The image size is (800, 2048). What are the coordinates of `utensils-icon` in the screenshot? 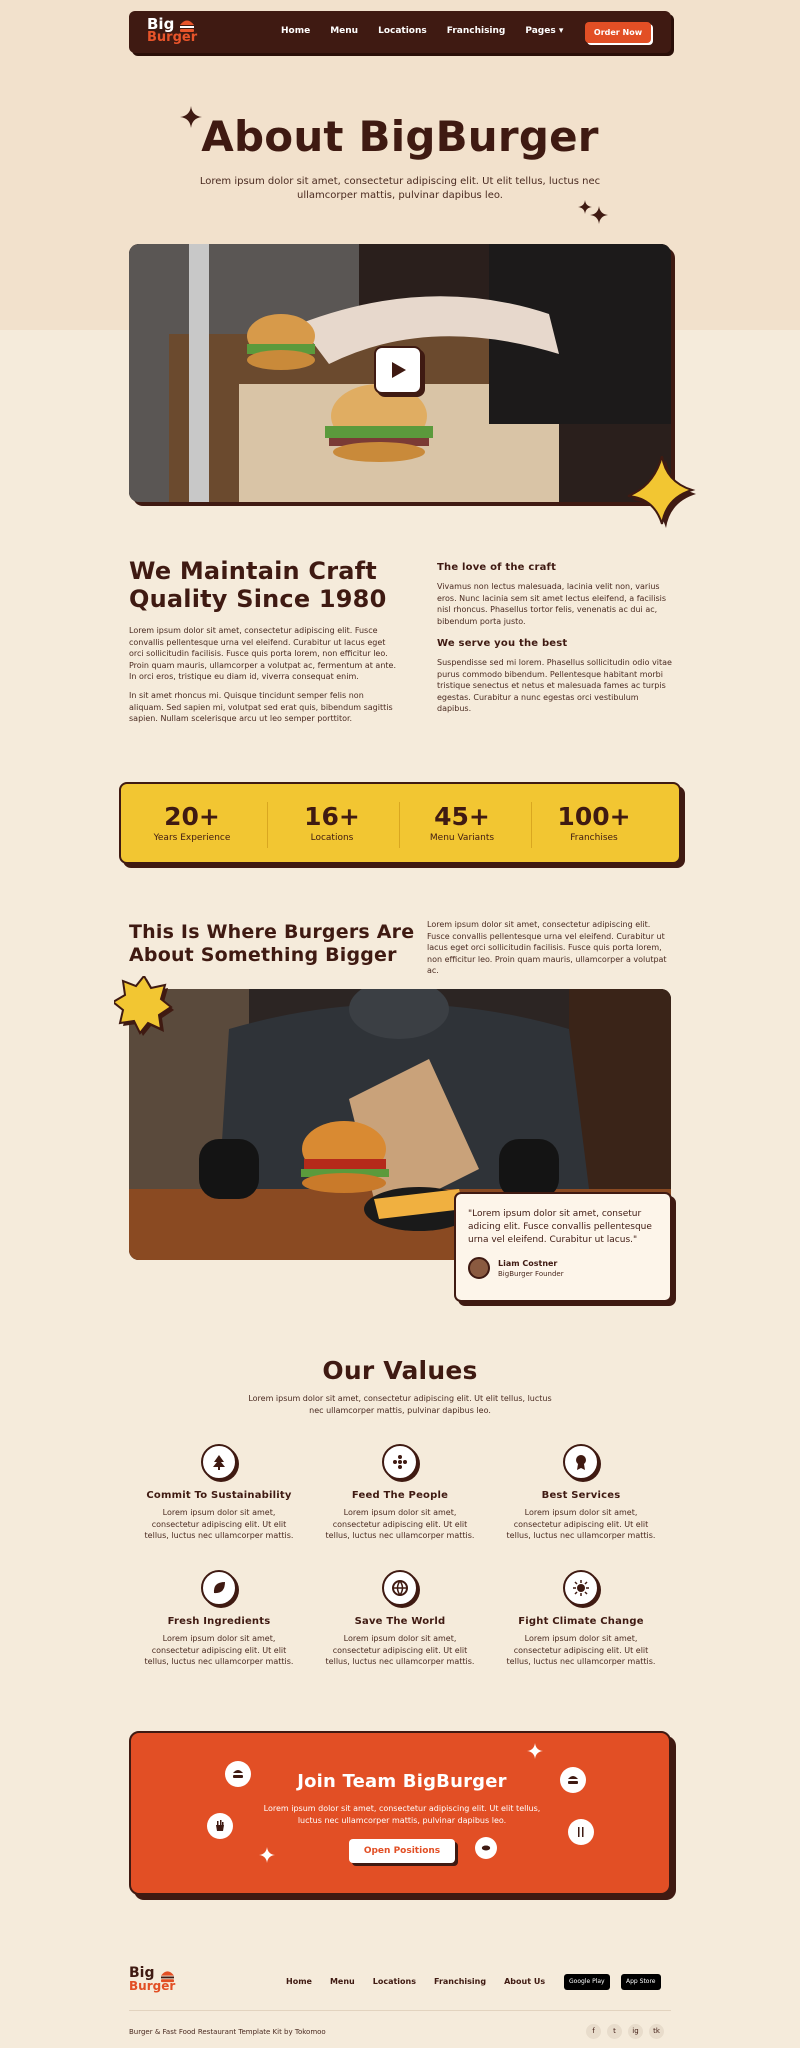 It's located at (581, 1832).